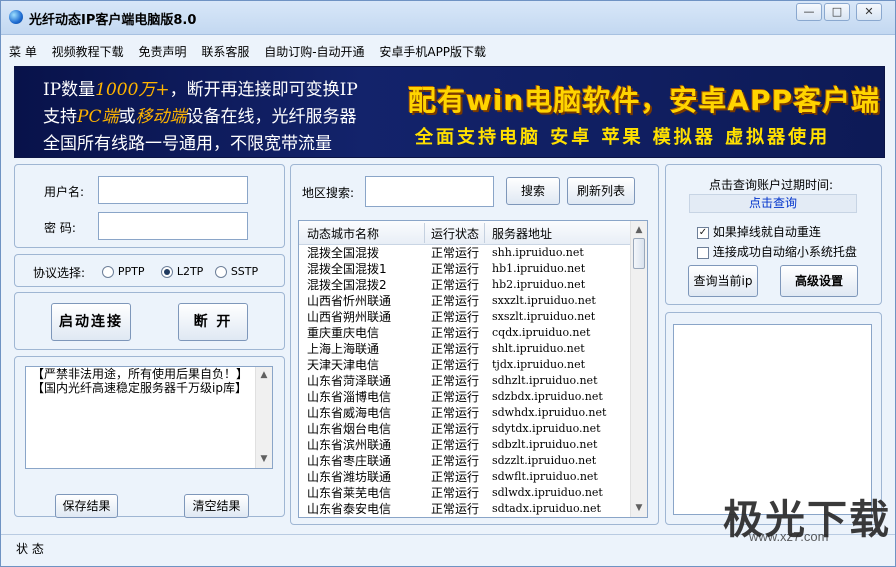  Describe the element at coordinates (809, 12) in the screenshot. I see `minimize-button: —` at that location.